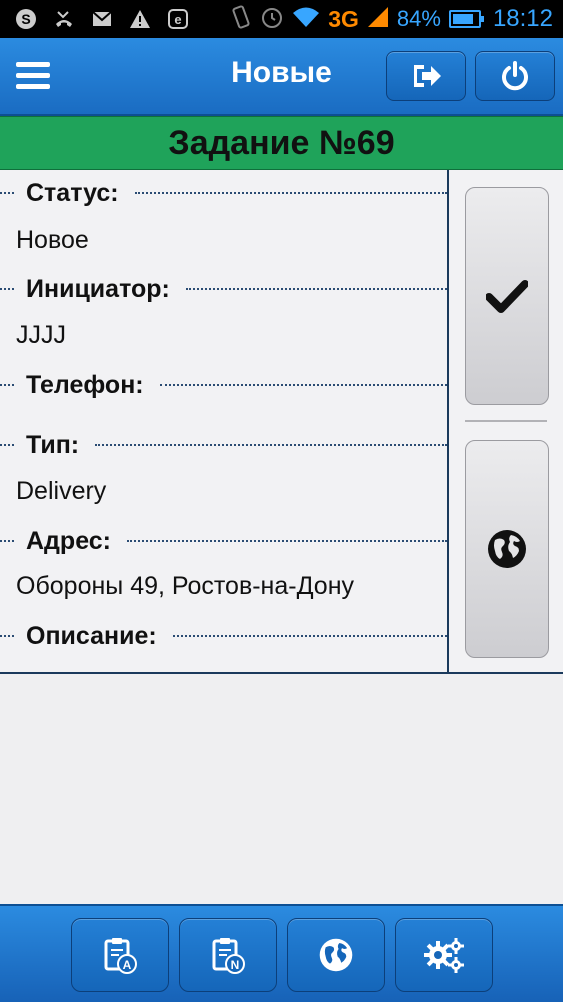 The width and height of the screenshot is (563, 1002). I want to click on accept-button, so click(507, 296).